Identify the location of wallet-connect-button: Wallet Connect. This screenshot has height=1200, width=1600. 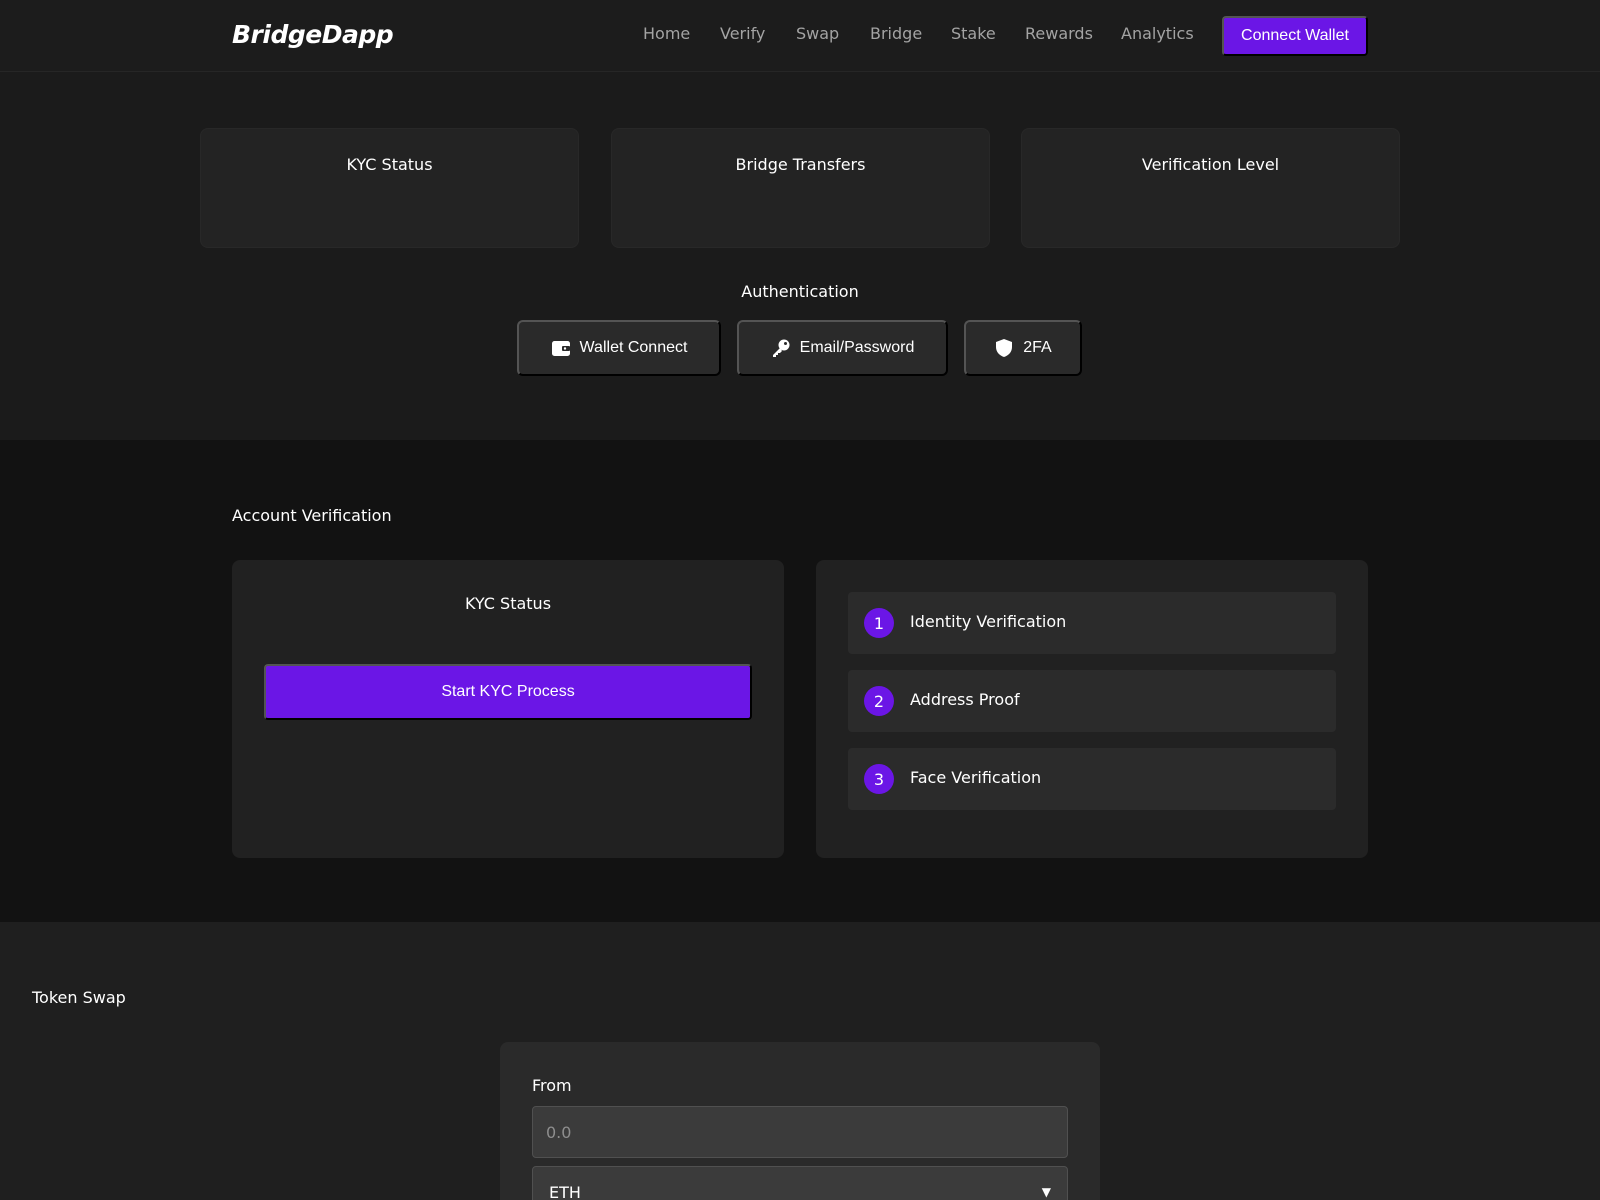
(619, 348).